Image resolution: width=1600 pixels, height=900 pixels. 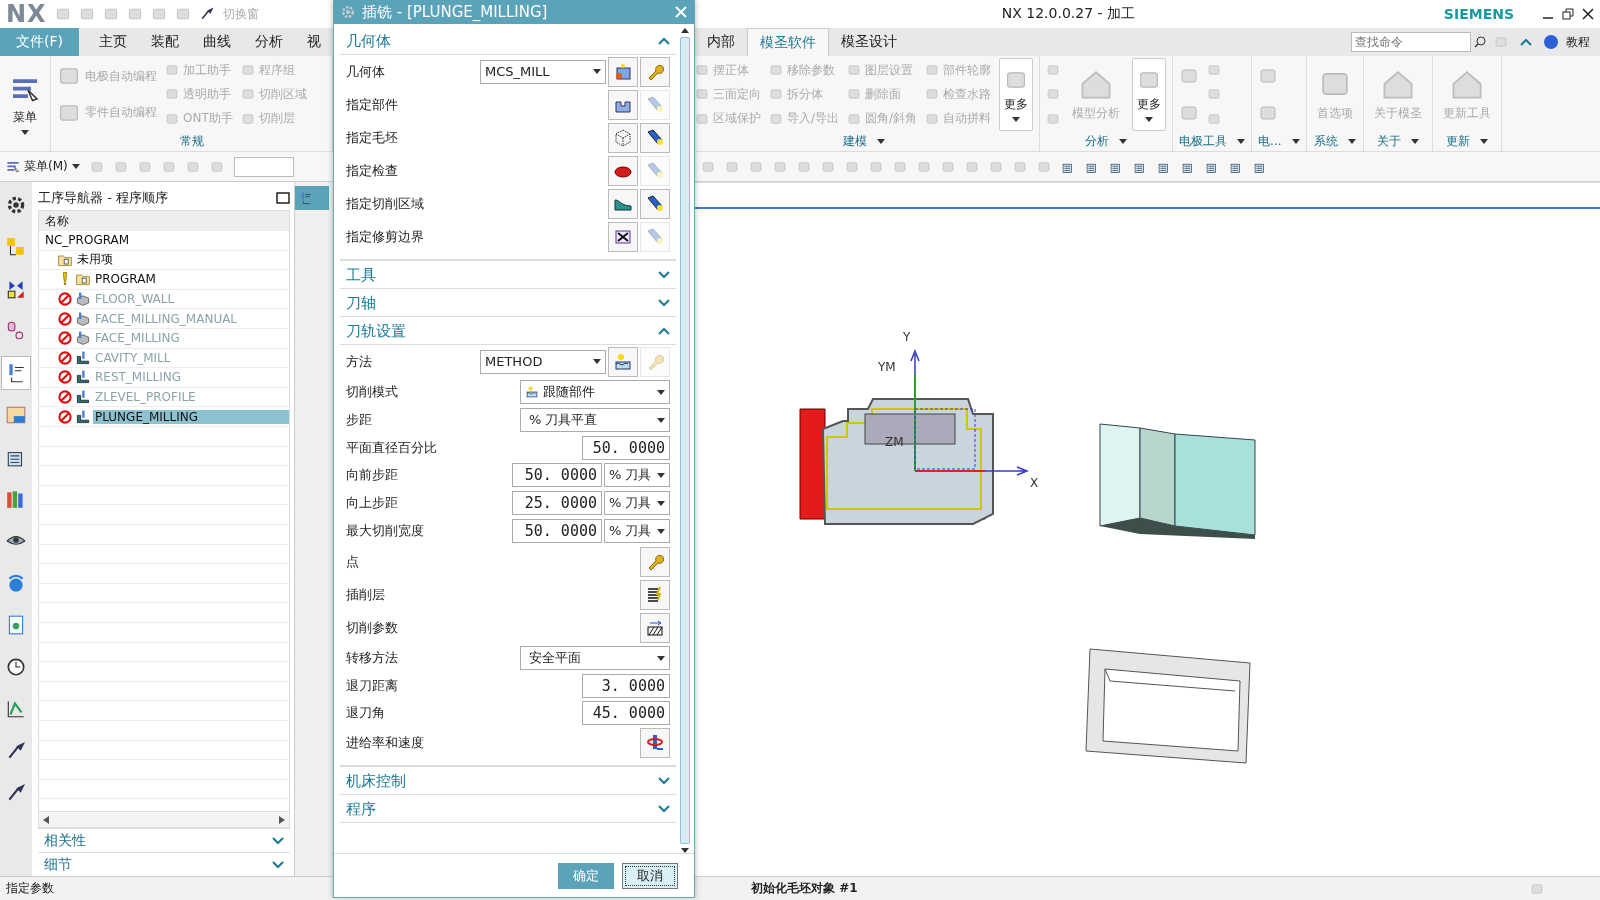 What do you see at coordinates (164, 840) in the screenshot?
I see `collapsible-panel: 相关性` at bounding box center [164, 840].